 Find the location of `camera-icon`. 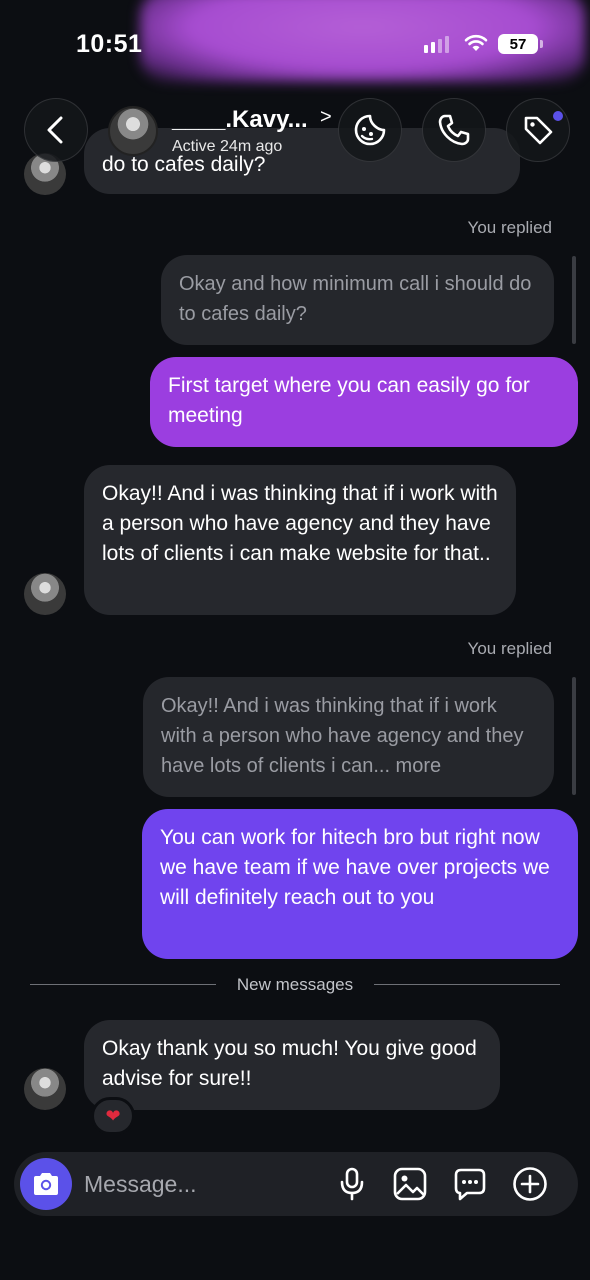

camera-icon is located at coordinates (46, 1184).